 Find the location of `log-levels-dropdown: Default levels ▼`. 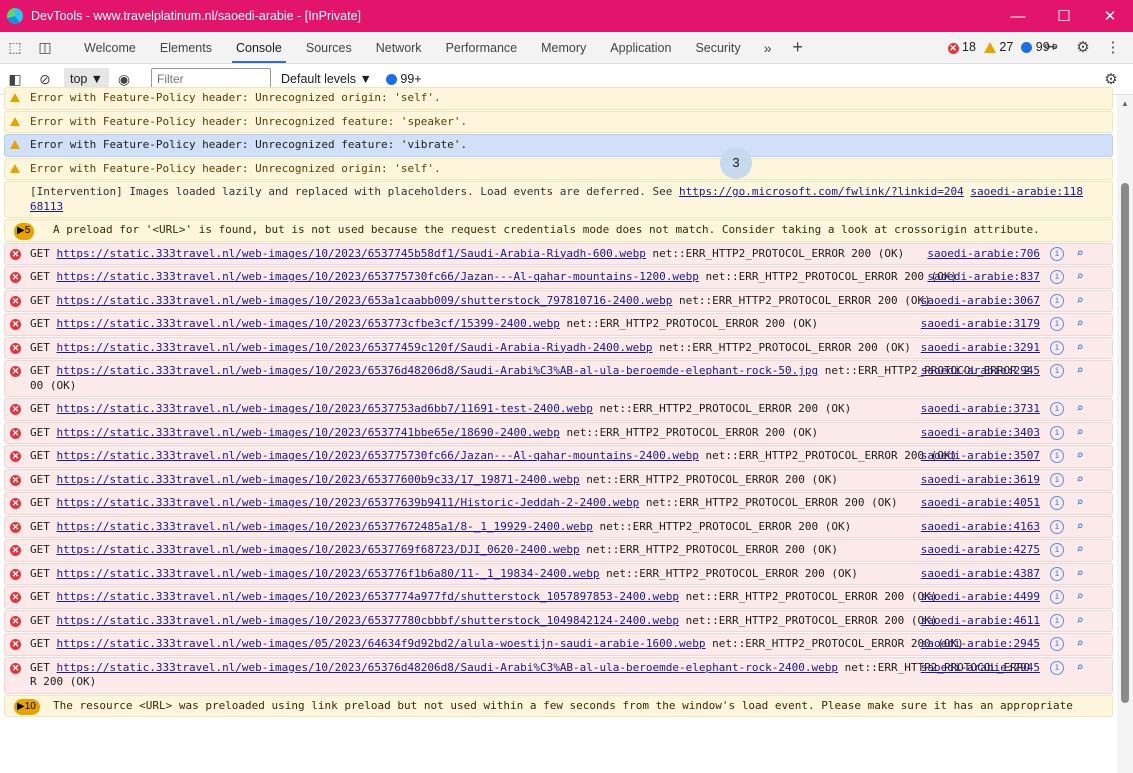

log-levels-dropdown: Default levels ▼ is located at coordinates (326, 79).